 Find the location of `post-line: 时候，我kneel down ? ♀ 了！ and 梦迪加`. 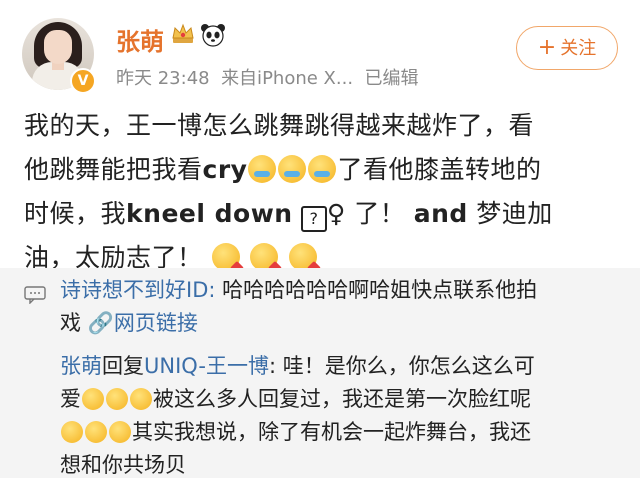

post-line: 时候，我kneel down ? ♀ 了！ and 梦迪加 is located at coordinates (324, 214).